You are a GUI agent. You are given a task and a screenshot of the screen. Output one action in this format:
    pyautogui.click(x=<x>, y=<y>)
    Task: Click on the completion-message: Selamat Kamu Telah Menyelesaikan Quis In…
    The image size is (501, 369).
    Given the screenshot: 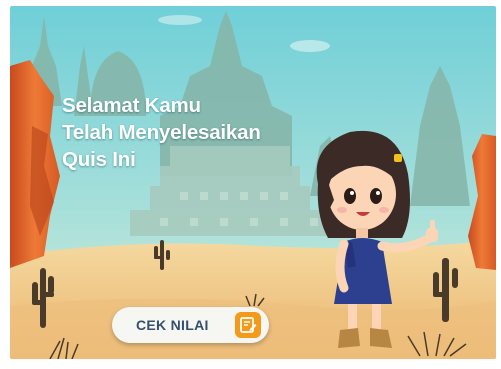 What is the action you would take?
    pyautogui.click(x=192, y=132)
    